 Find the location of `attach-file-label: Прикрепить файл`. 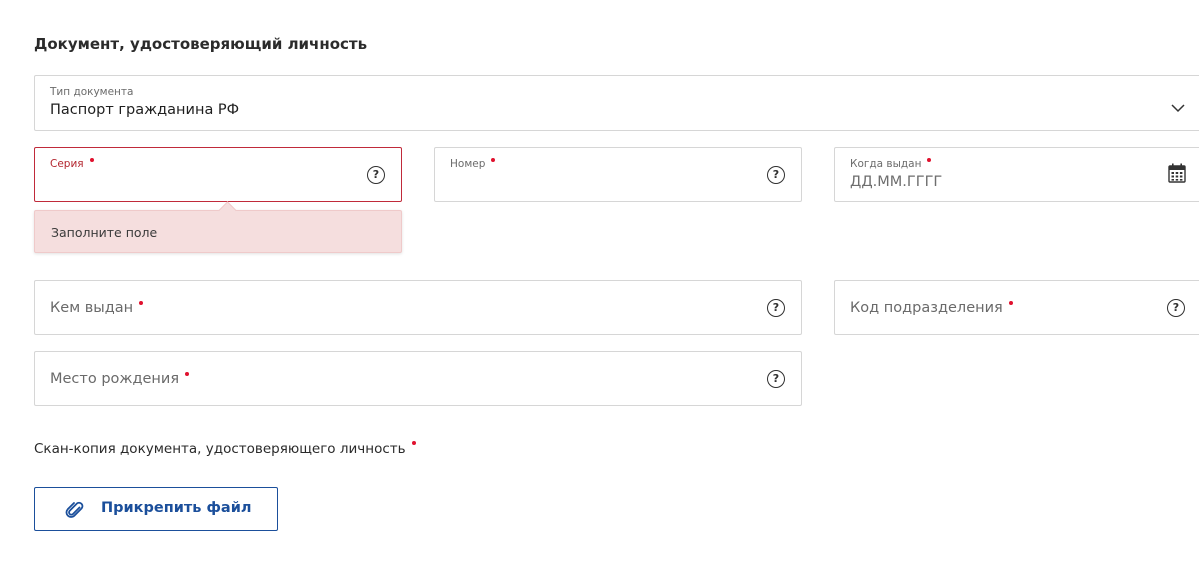

attach-file-label: Прикрепить файл is located at coordinates (176, 508).